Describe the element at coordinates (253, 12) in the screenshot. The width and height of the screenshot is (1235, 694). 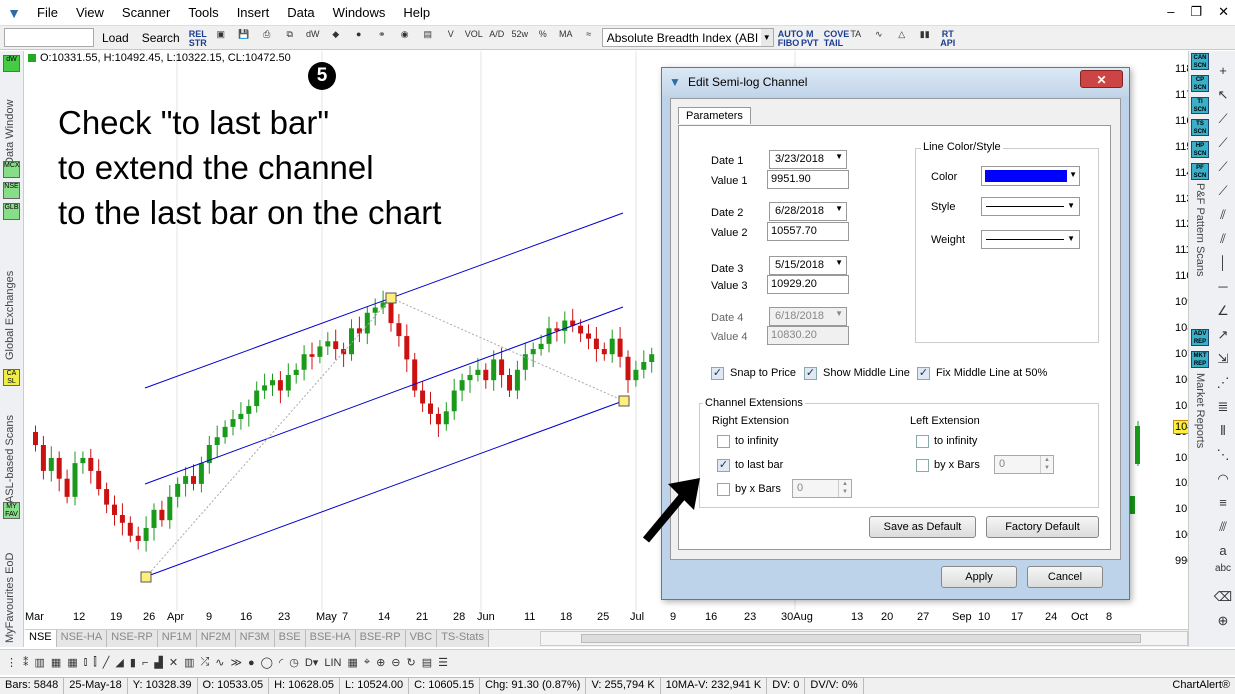
I see `menu-insert: Insert` at that location.